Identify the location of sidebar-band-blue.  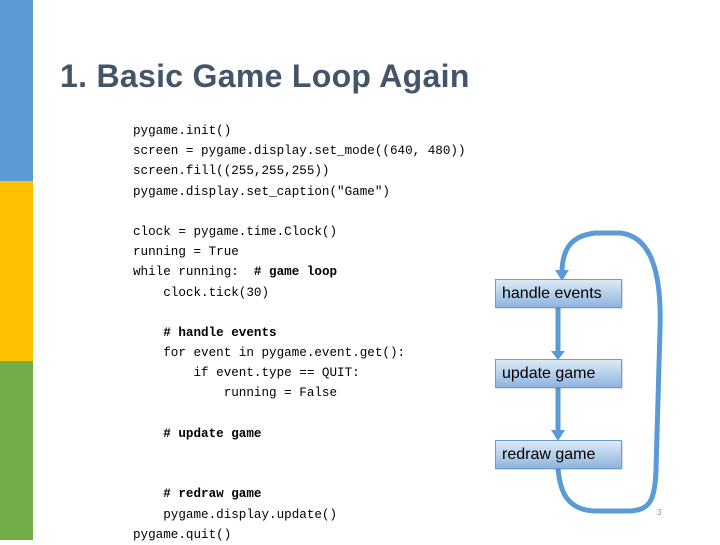
(19, 90).